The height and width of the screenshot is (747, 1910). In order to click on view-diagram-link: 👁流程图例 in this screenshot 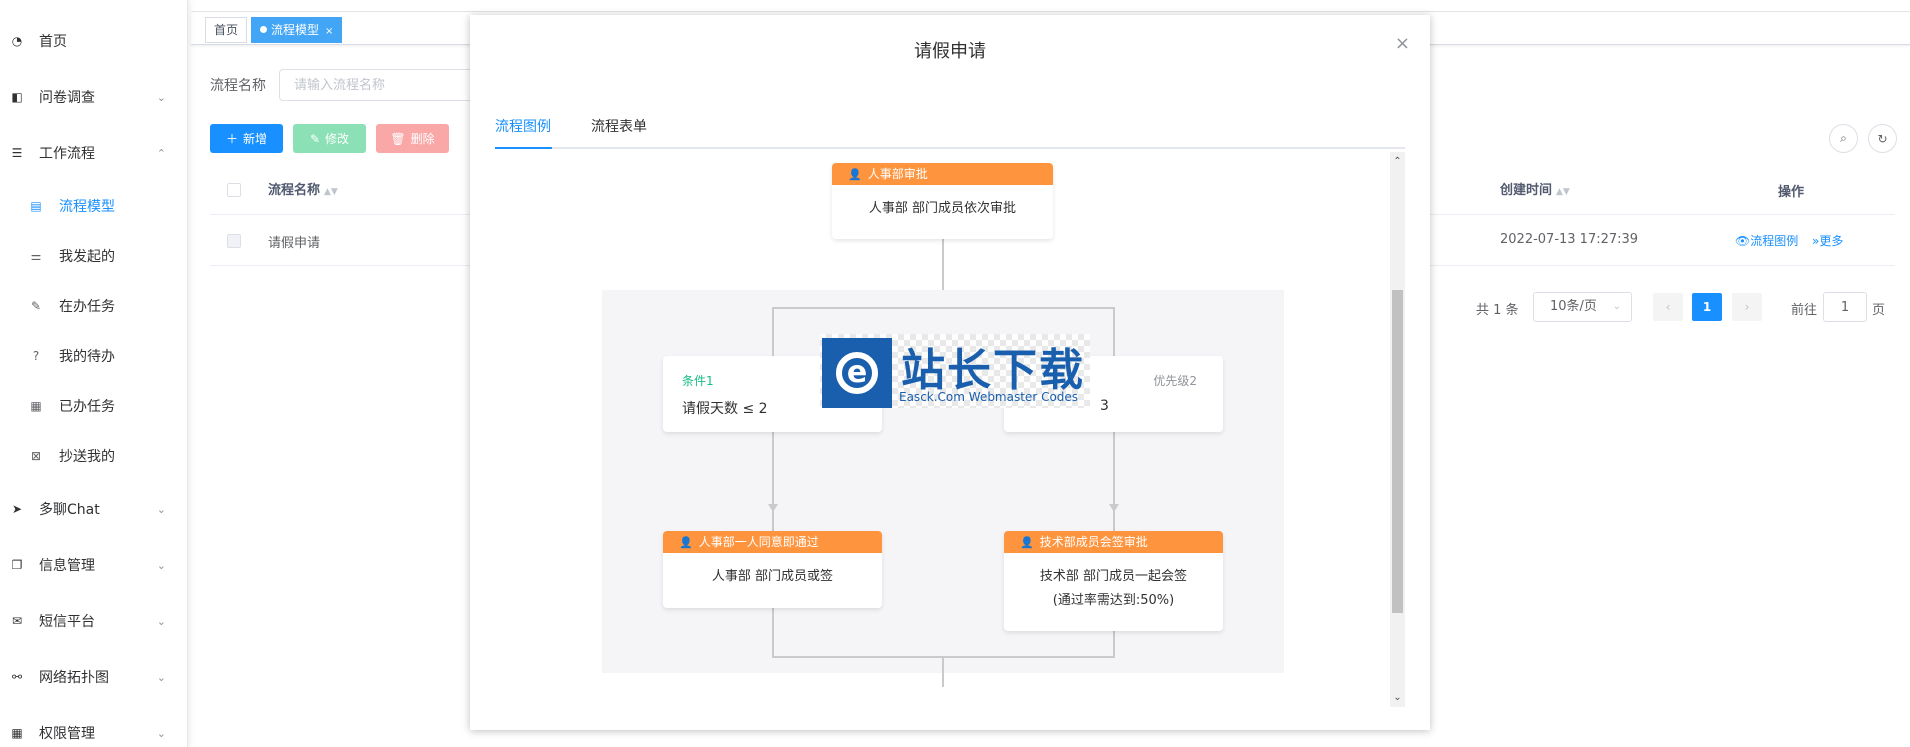, I will do `click(1766, 240)`.